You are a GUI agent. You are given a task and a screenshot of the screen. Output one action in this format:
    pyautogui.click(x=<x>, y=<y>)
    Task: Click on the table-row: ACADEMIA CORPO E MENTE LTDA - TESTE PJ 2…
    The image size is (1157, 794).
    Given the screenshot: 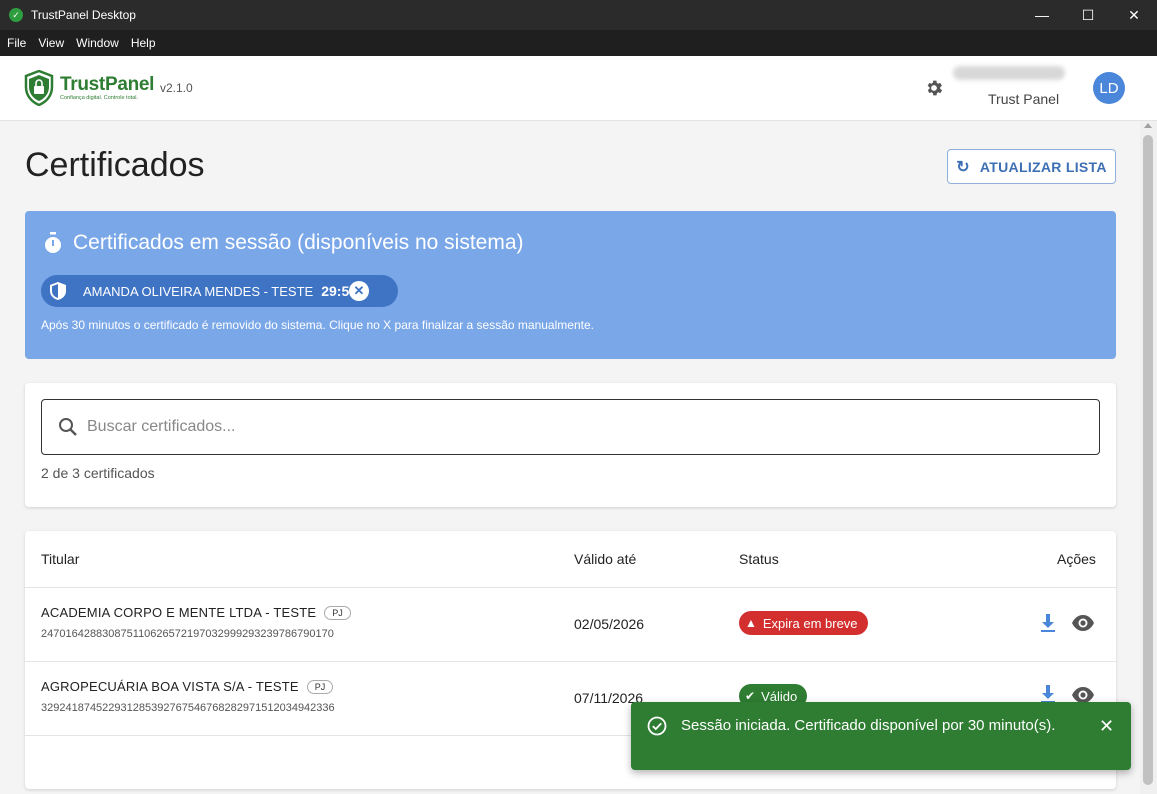 What is the action you would take?
    pyautogui.click(x=570, y=625)
    